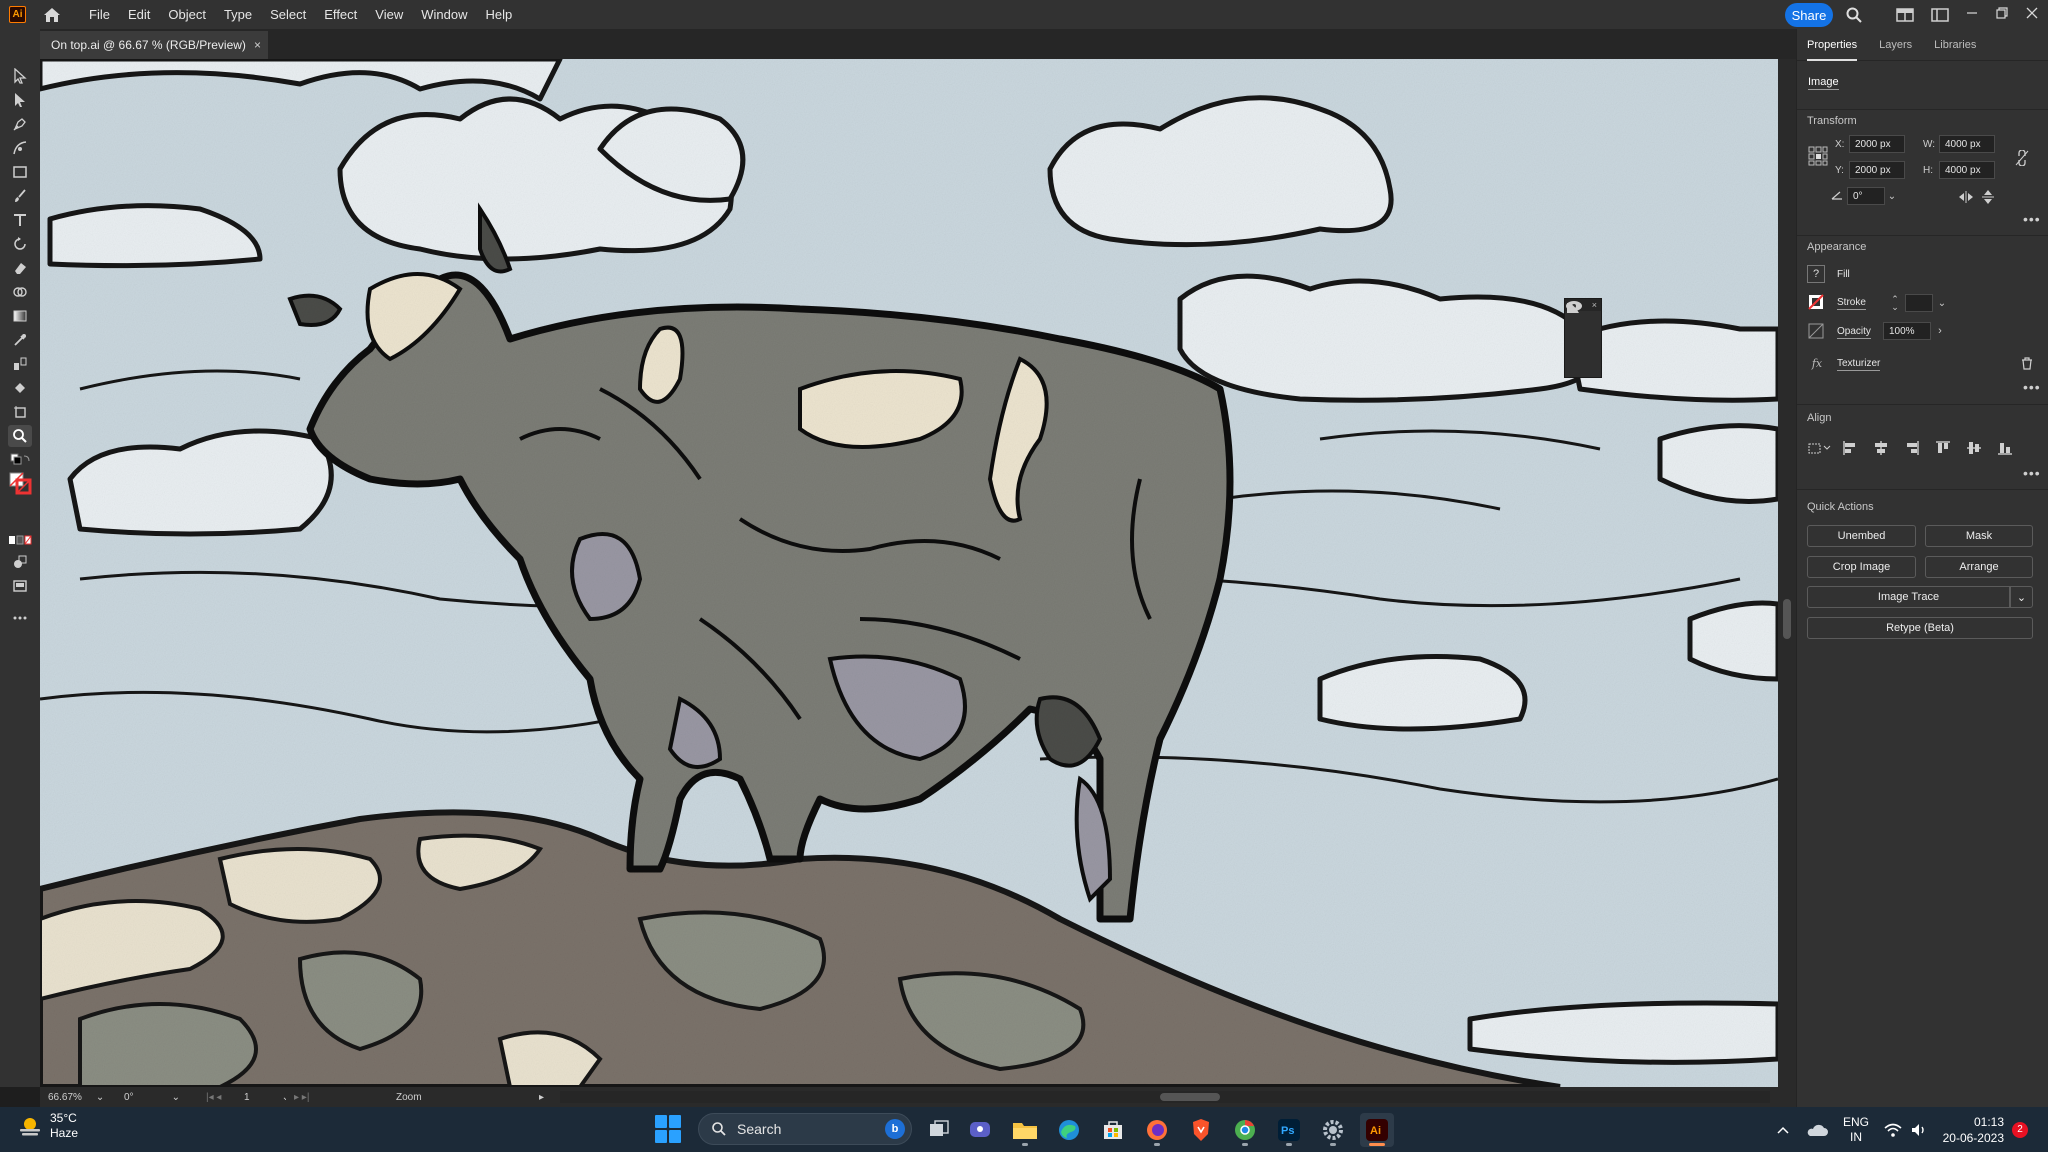 The height and width of the screenshot is (1152, 2048). What do you see at coordinates (1787, 573) in the screenshot?
I see `vertical-scrollbar` at bounding box center [1787, 573].